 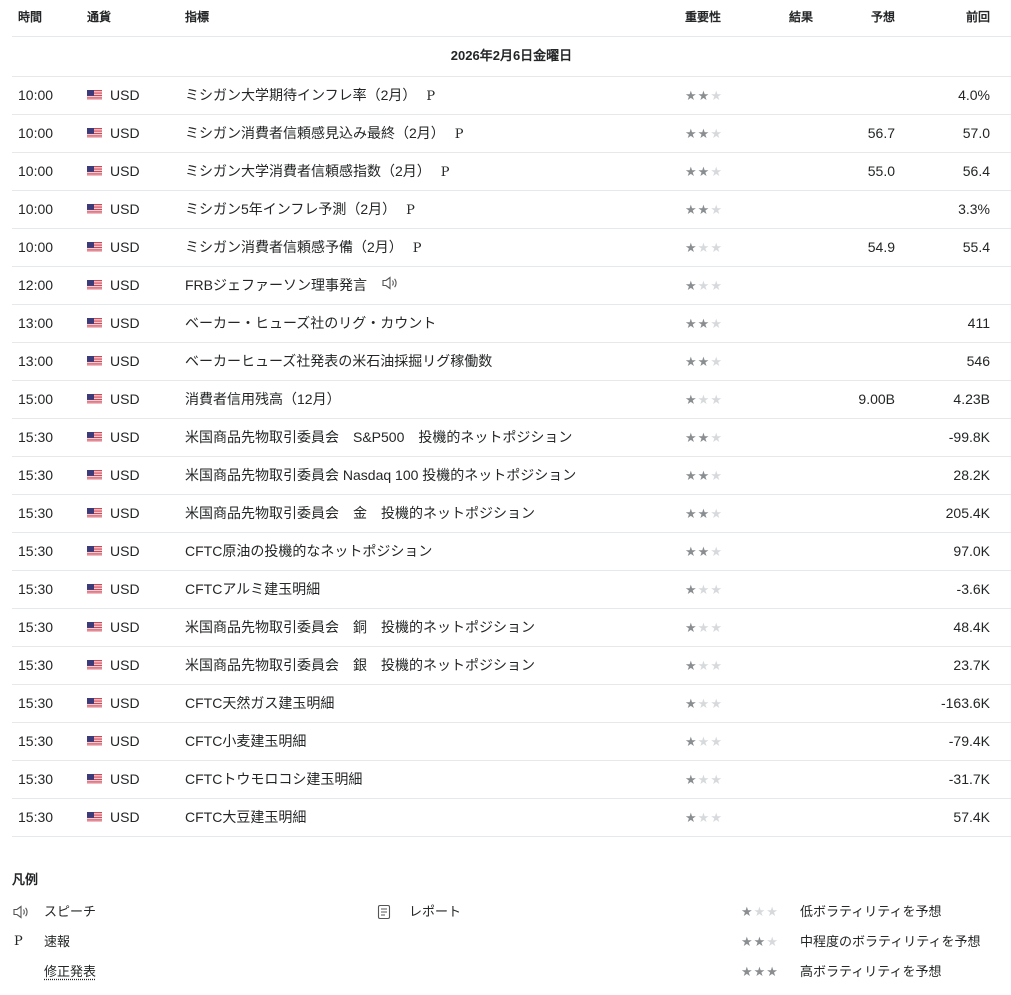 I want to click on event-name-cell: 米国商品先物取引委員会 銀 投機的ネットポジション, so click(x=360, y=665).